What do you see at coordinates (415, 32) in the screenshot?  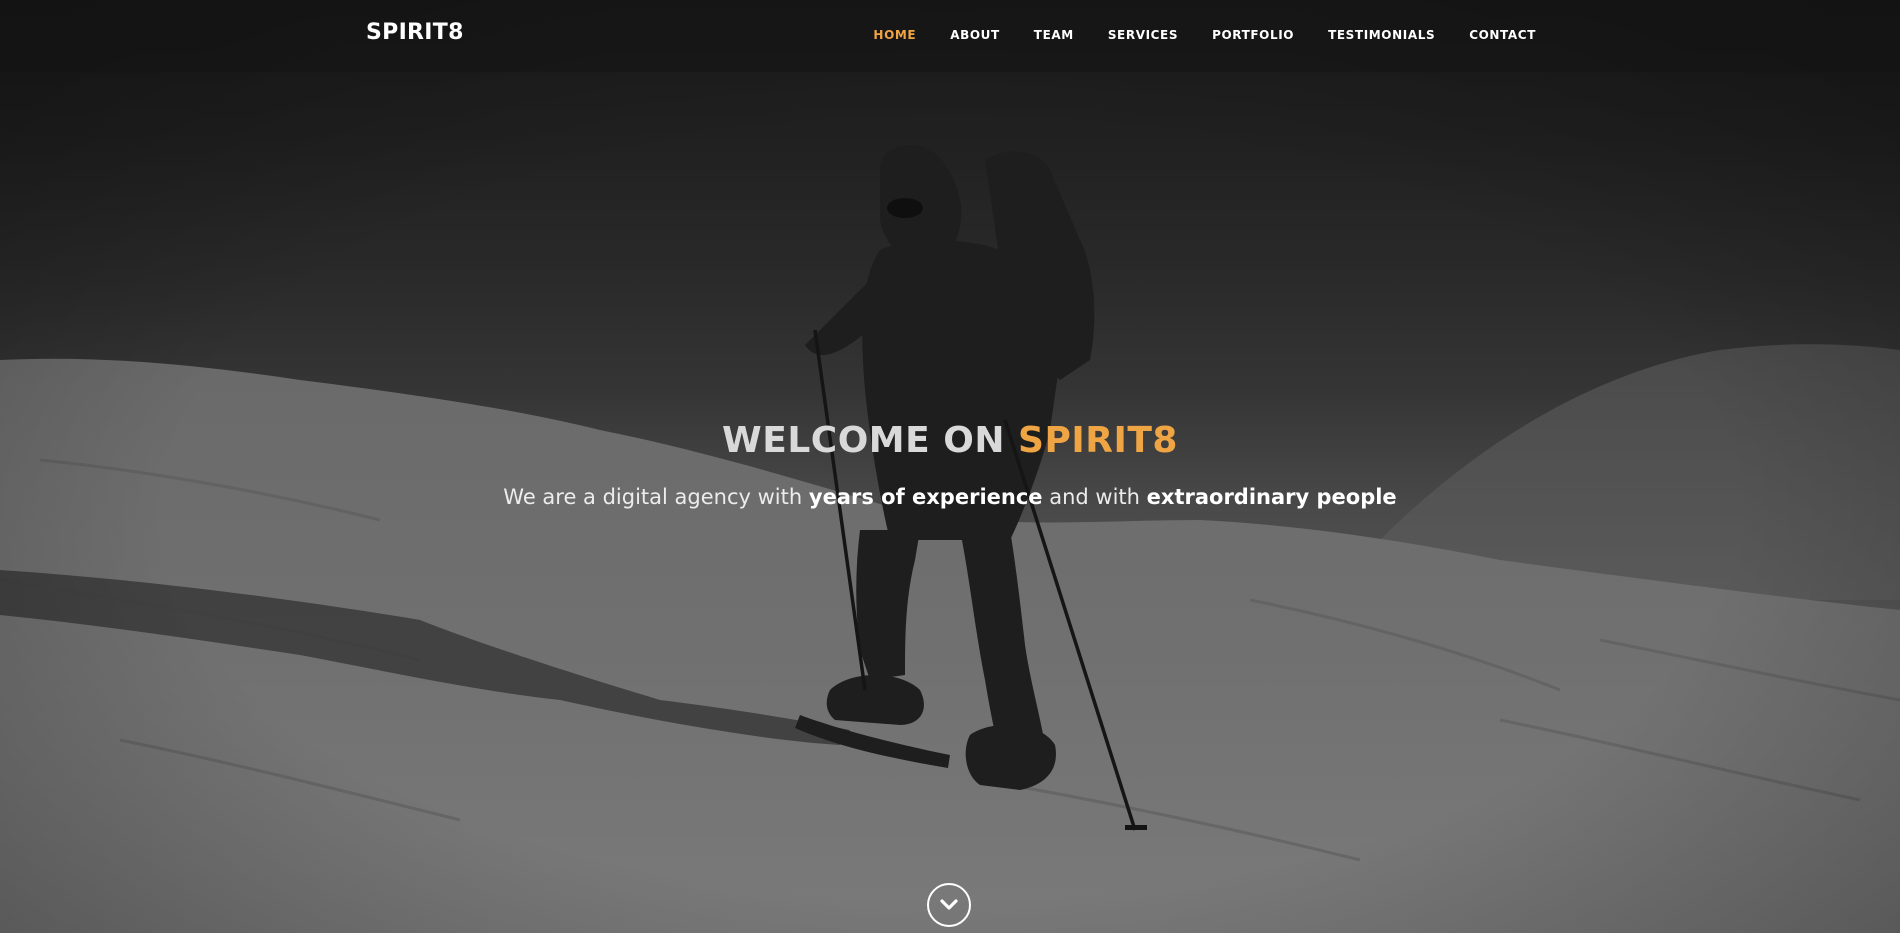 I see `brand-logo: SPIRIT8` at bounding box center [415, 32].